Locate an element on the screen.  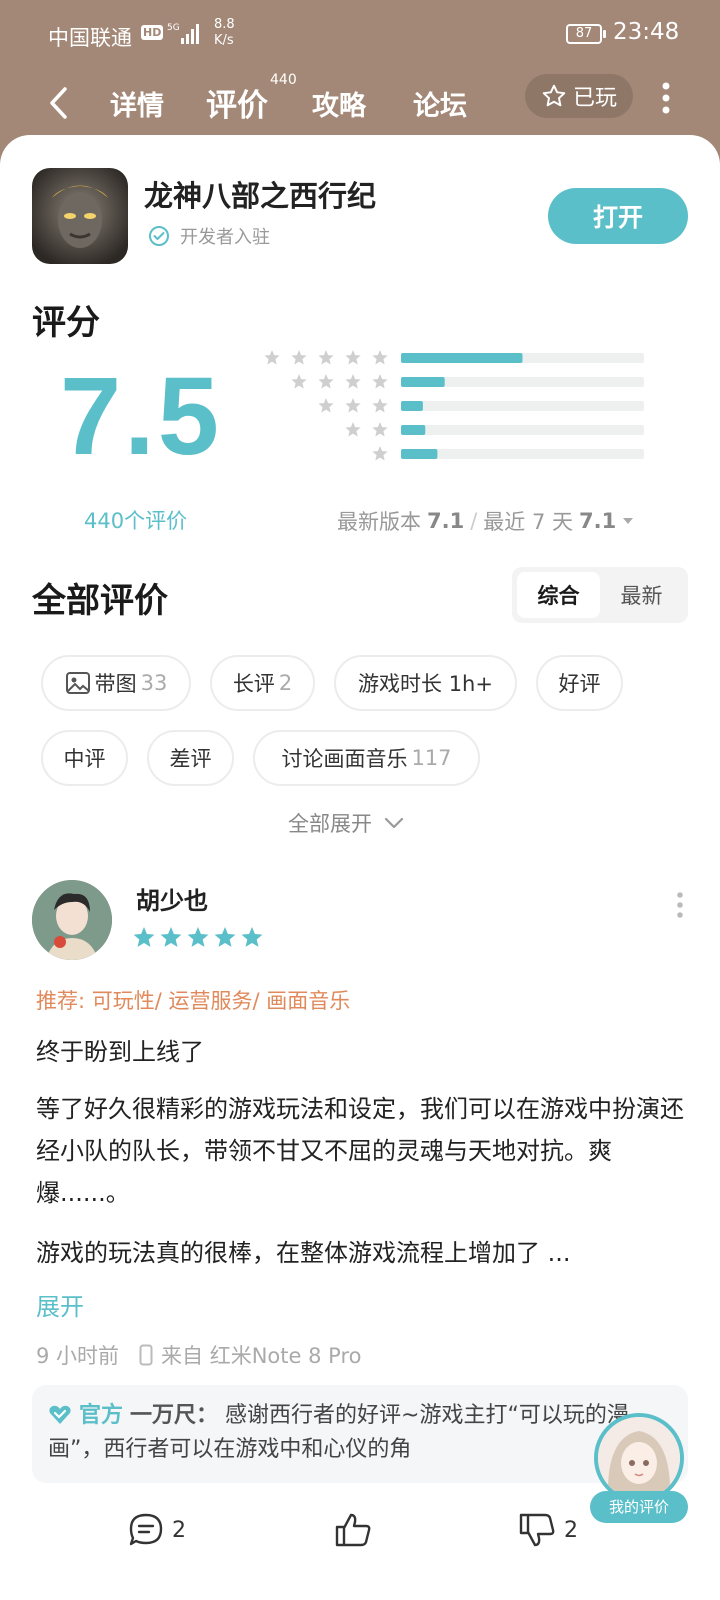
review-title: 终于盼到上线了 is located at coordinates (120, 1052).